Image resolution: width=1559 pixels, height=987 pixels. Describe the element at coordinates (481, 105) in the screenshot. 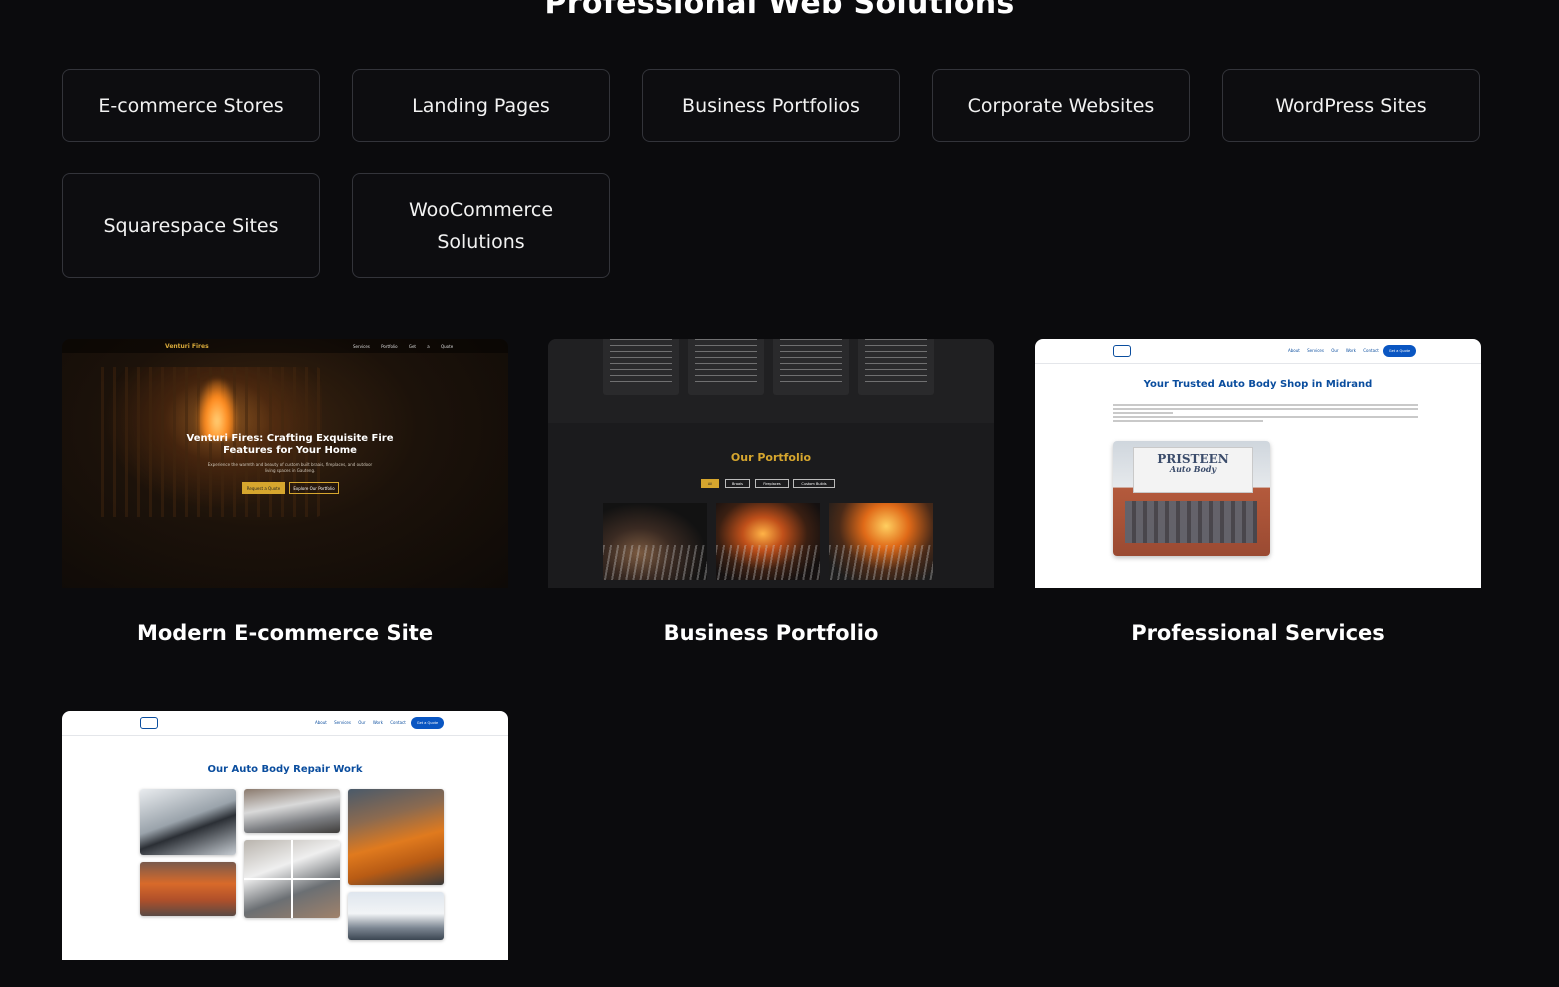

I see `service-chip-landing: Landing Pages` at that location.